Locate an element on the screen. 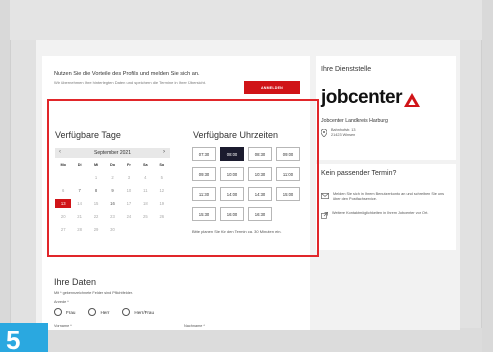 The height and width of the screenshot is (352, 493). office-name: Jobcenter Landkreis Harburg is located at coordinates (354, 121).